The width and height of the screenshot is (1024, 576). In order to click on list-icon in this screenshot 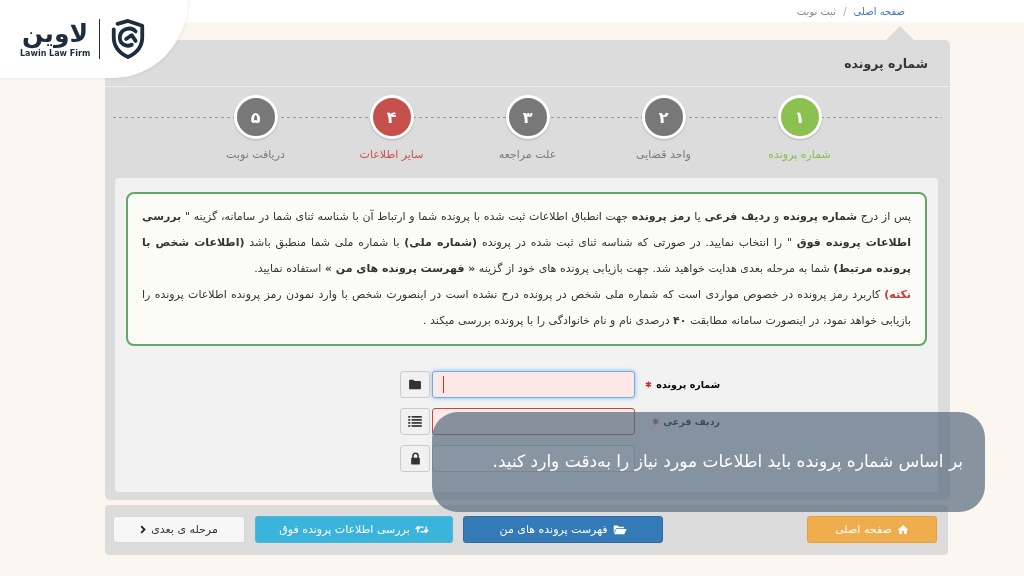, I will do `click(415, 421)`.